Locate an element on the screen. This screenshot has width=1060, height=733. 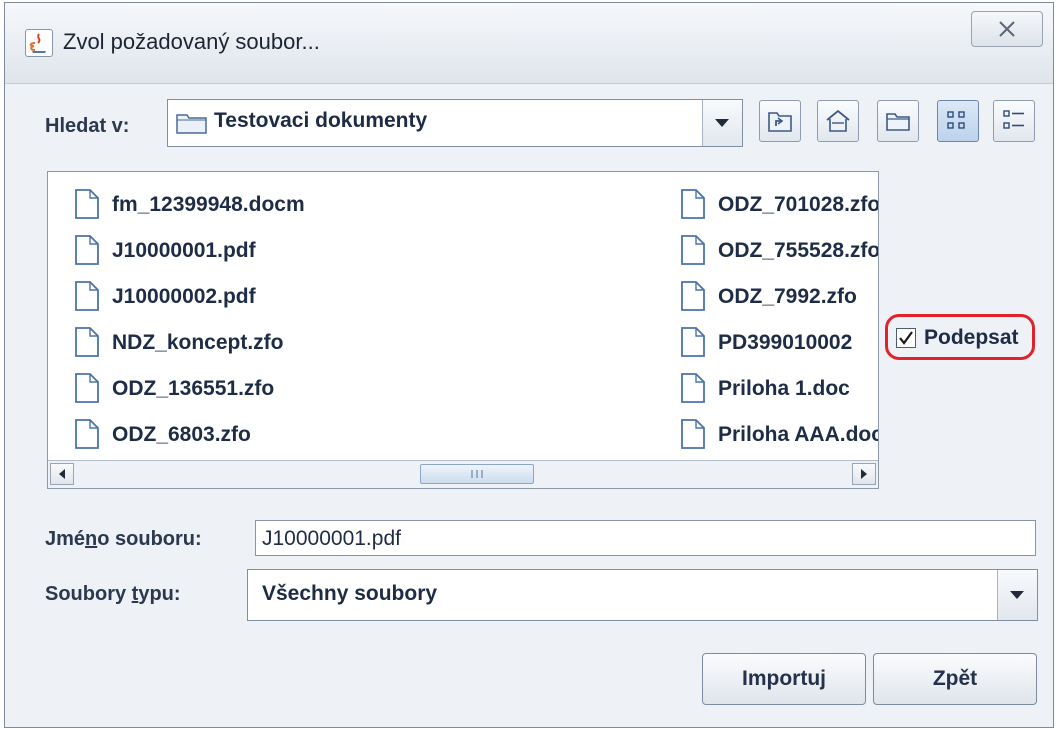
chevron-left-icon is located at coordinates (62, 474).